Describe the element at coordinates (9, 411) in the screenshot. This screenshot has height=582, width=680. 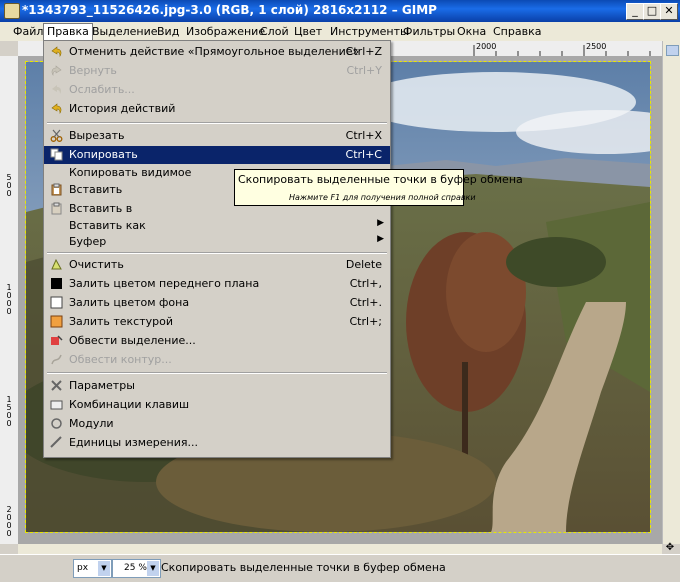
I see `ruler-label: 1500` at that location.